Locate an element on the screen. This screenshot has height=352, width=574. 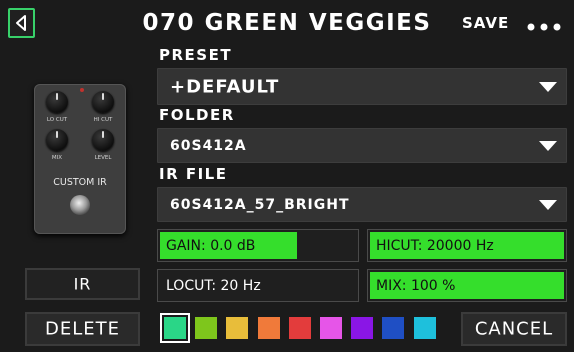
lo-cut-knob is located at coordinates (57, 102).